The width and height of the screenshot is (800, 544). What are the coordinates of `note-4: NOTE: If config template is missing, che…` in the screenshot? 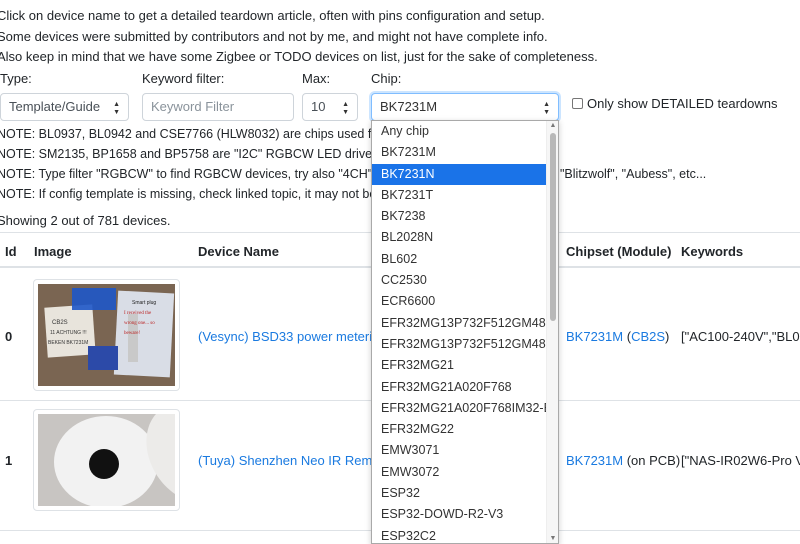 It's located at (195, 194).